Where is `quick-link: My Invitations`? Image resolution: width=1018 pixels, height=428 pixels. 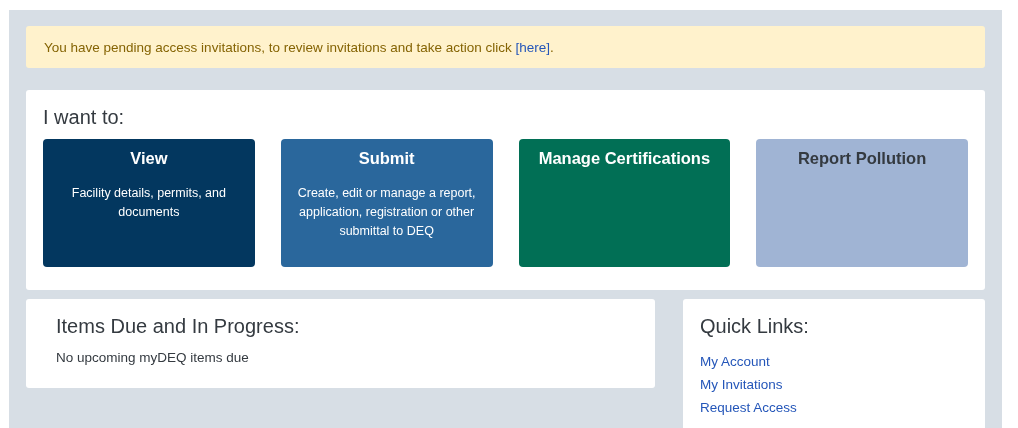 quick-link: My Invitations is located at coordinates (741, 388).